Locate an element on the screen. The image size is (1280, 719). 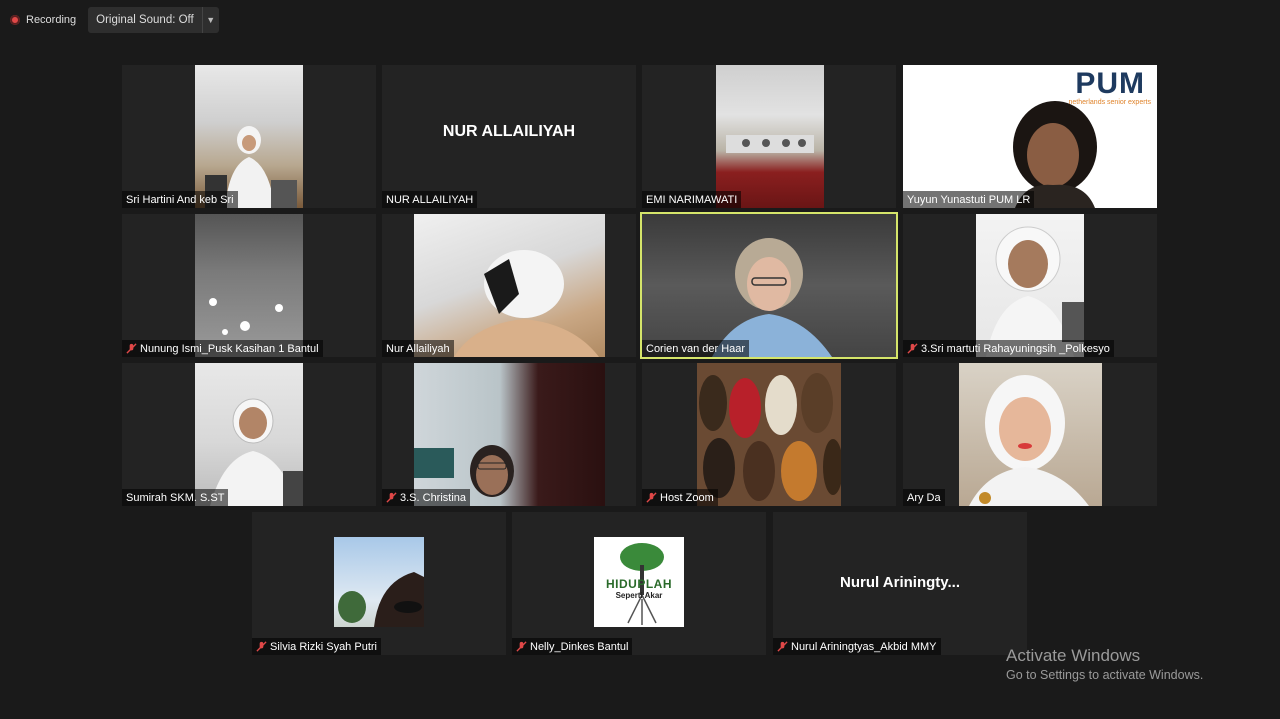
participant-name-label: 3.Sri martuti Rahayuningsih _Polkesyo is located at coordinates (1008, 348).